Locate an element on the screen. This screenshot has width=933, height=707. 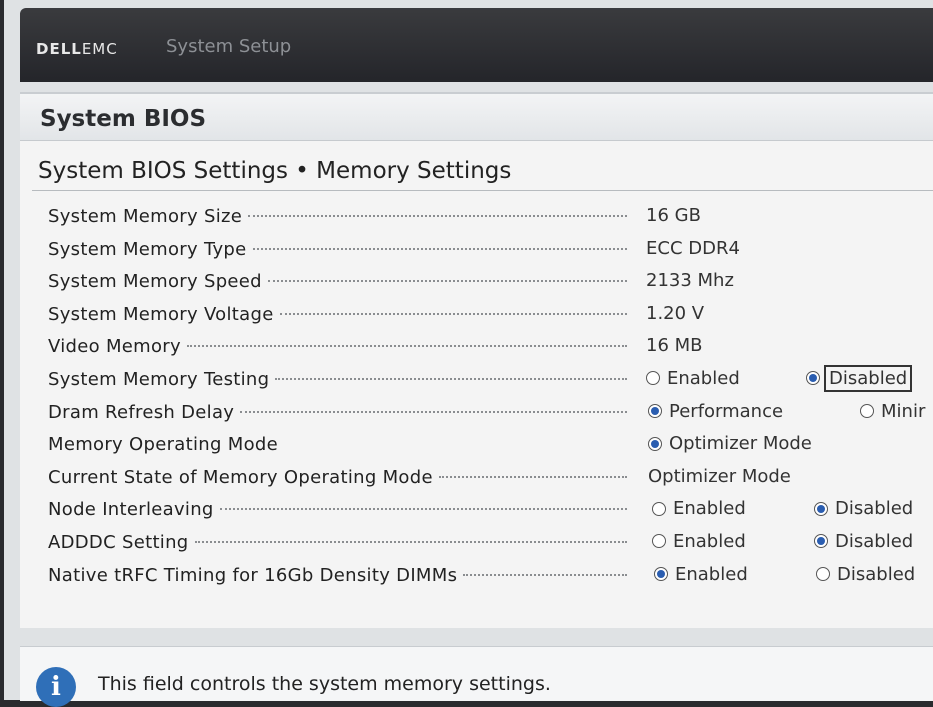
header-bar: DELLEMC System Setup is located at coordinates (476, 45).